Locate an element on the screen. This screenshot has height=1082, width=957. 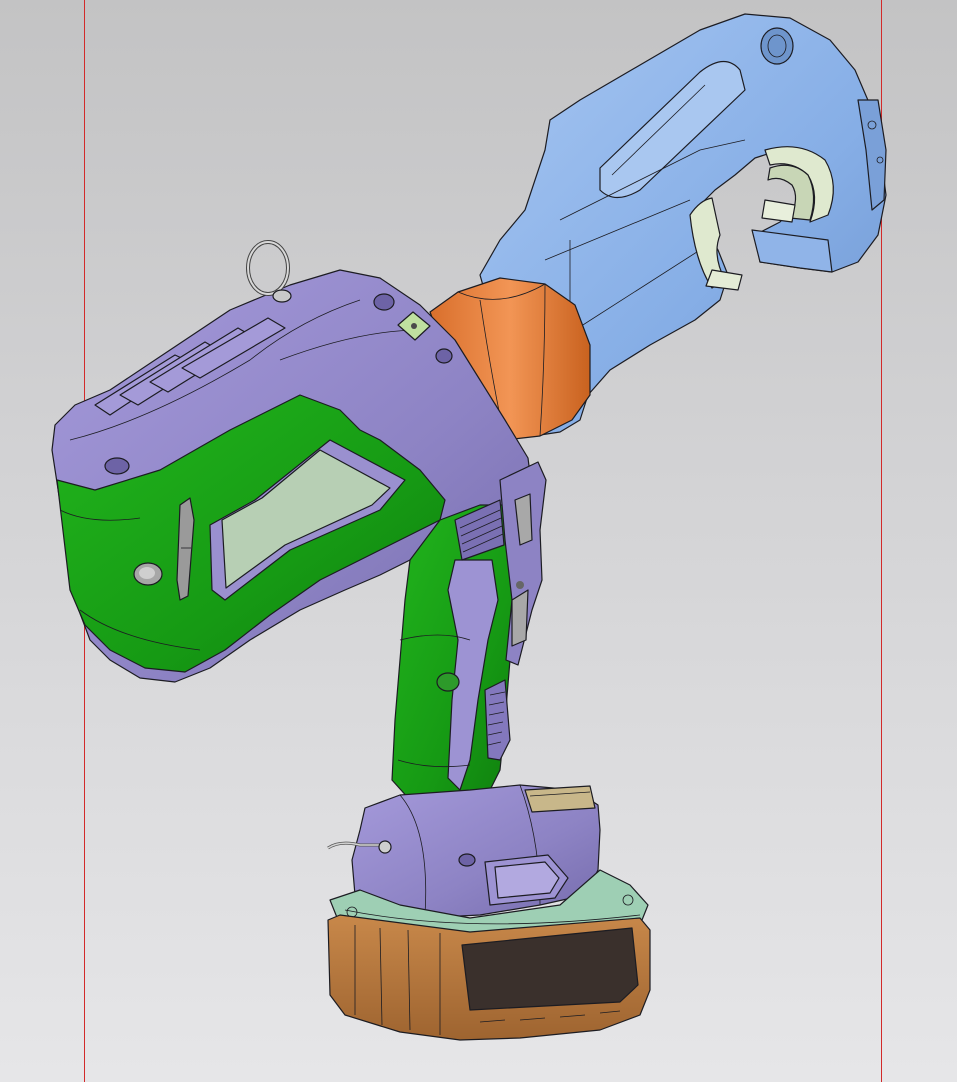
pivot-hole is located at coordinates (777, 46).